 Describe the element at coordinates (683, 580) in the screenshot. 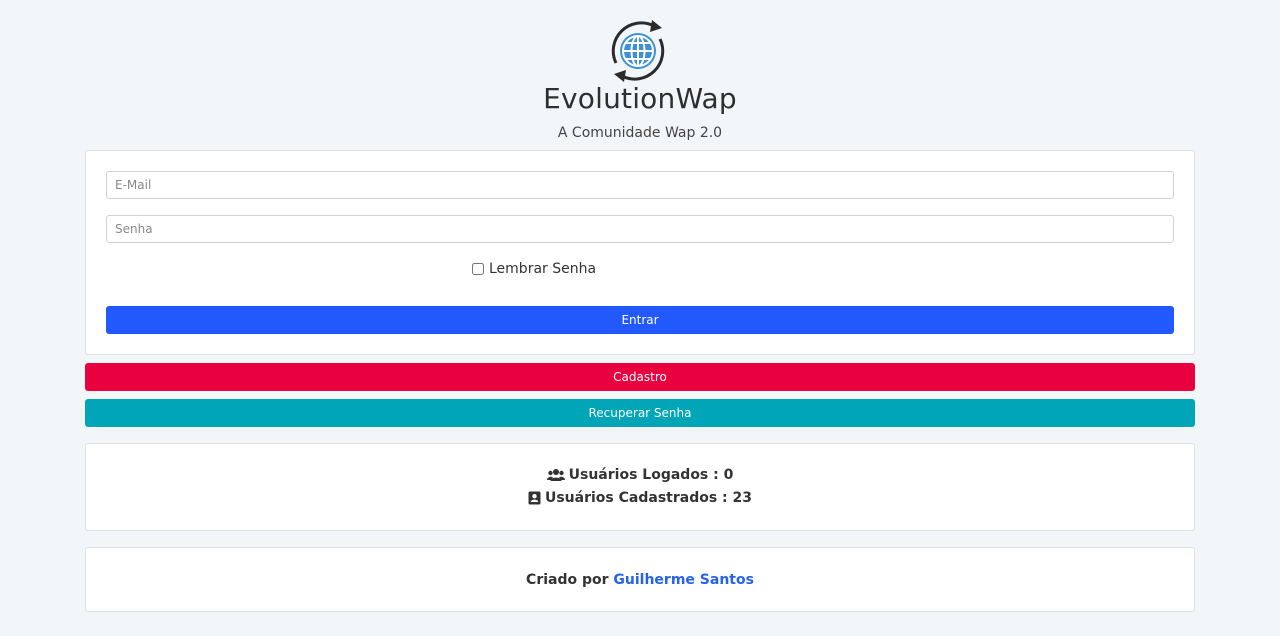

I see `author-link: Guilherme Santos` at that location.